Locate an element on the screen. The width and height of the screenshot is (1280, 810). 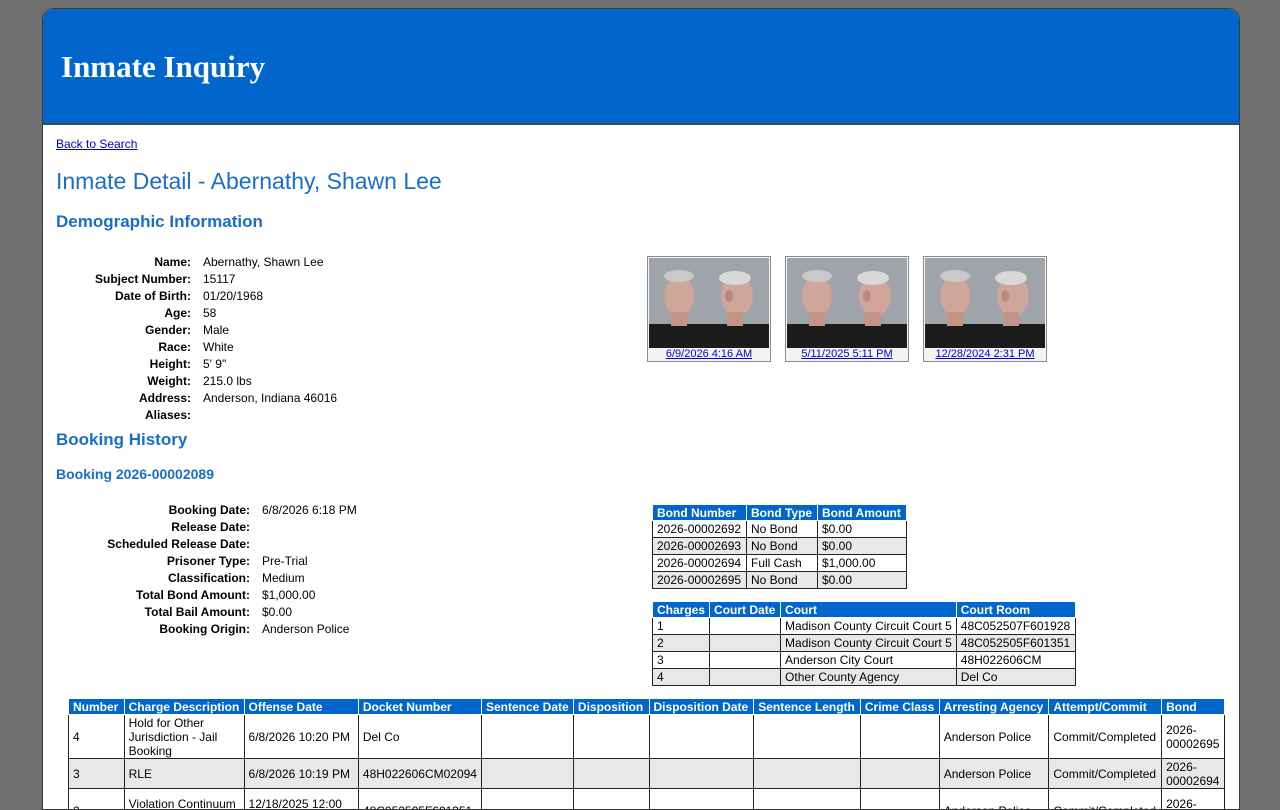
mugshot-date-link: 5/11/2025 5:11 PM is located at coordinates (846, 354).